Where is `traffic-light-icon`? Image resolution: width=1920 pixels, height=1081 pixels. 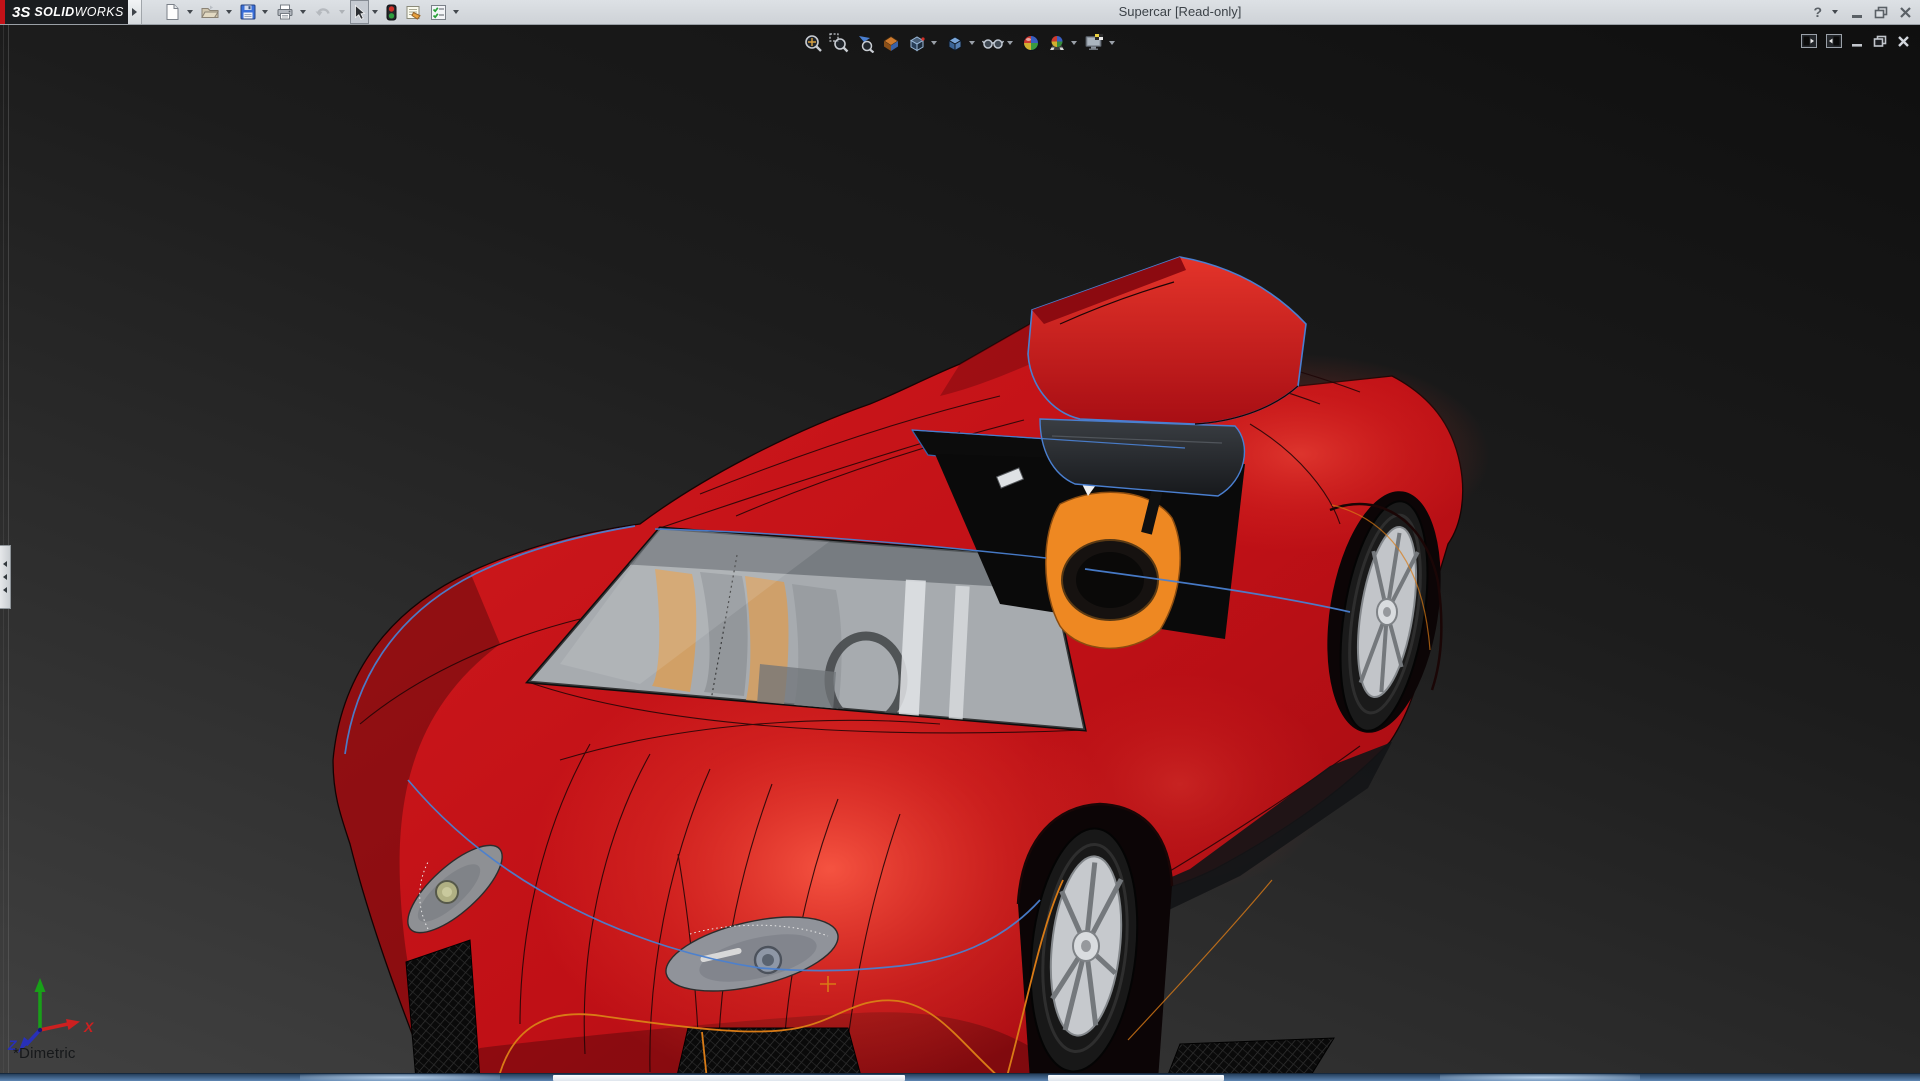 traffic-light-icon is located at coordinates (391, 12).